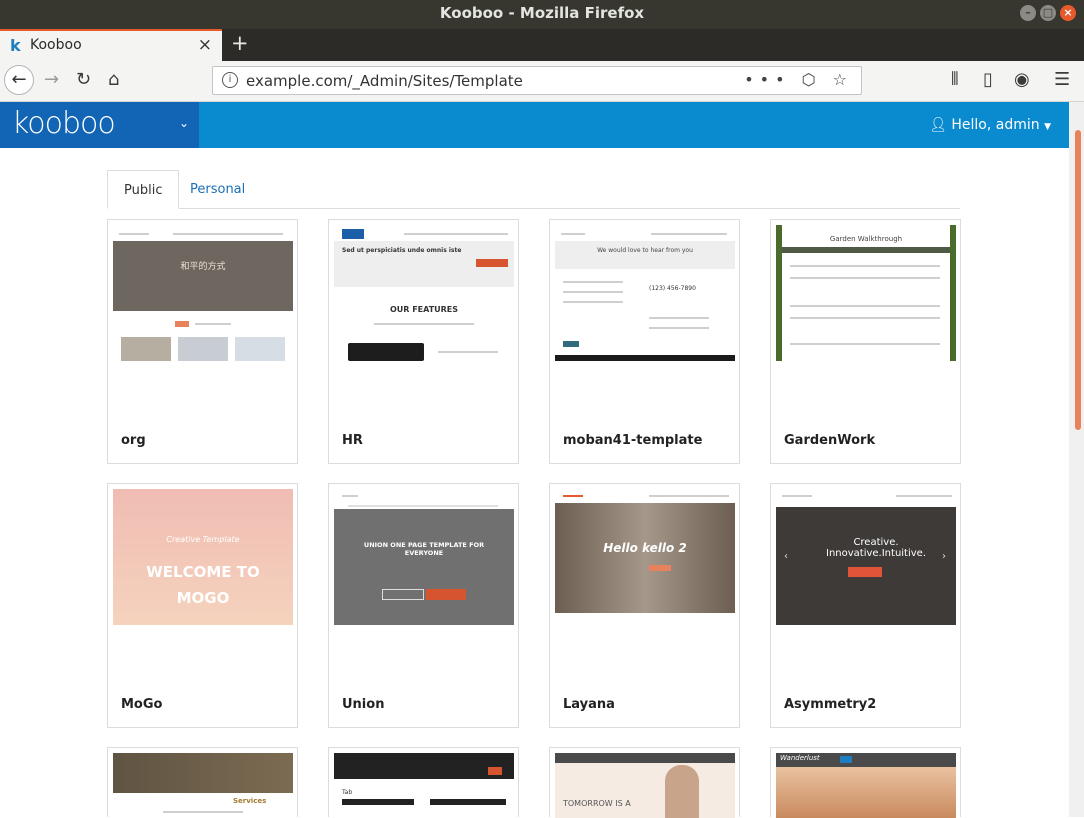 Image resolution: width=1084 pixels, height=818 pixels. Describe the element at coordinates (830, 704) in the screenshot. I see `template-name: Asymmetry2` at that location.